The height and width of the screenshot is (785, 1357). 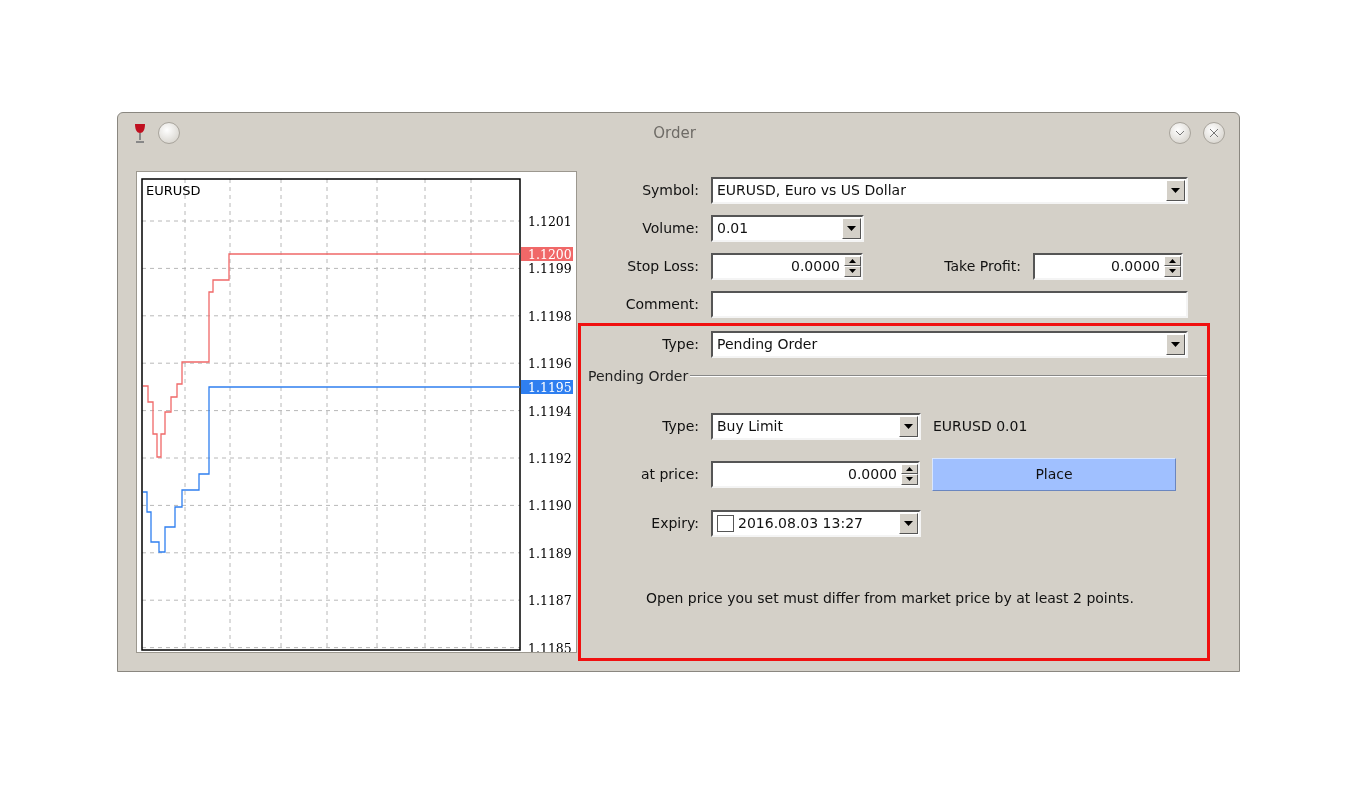 What do you see at coordinates (1108, 266) in the screenshot?
I see `take-profit-field: 0.0000` at bounding box center [1108, 266].